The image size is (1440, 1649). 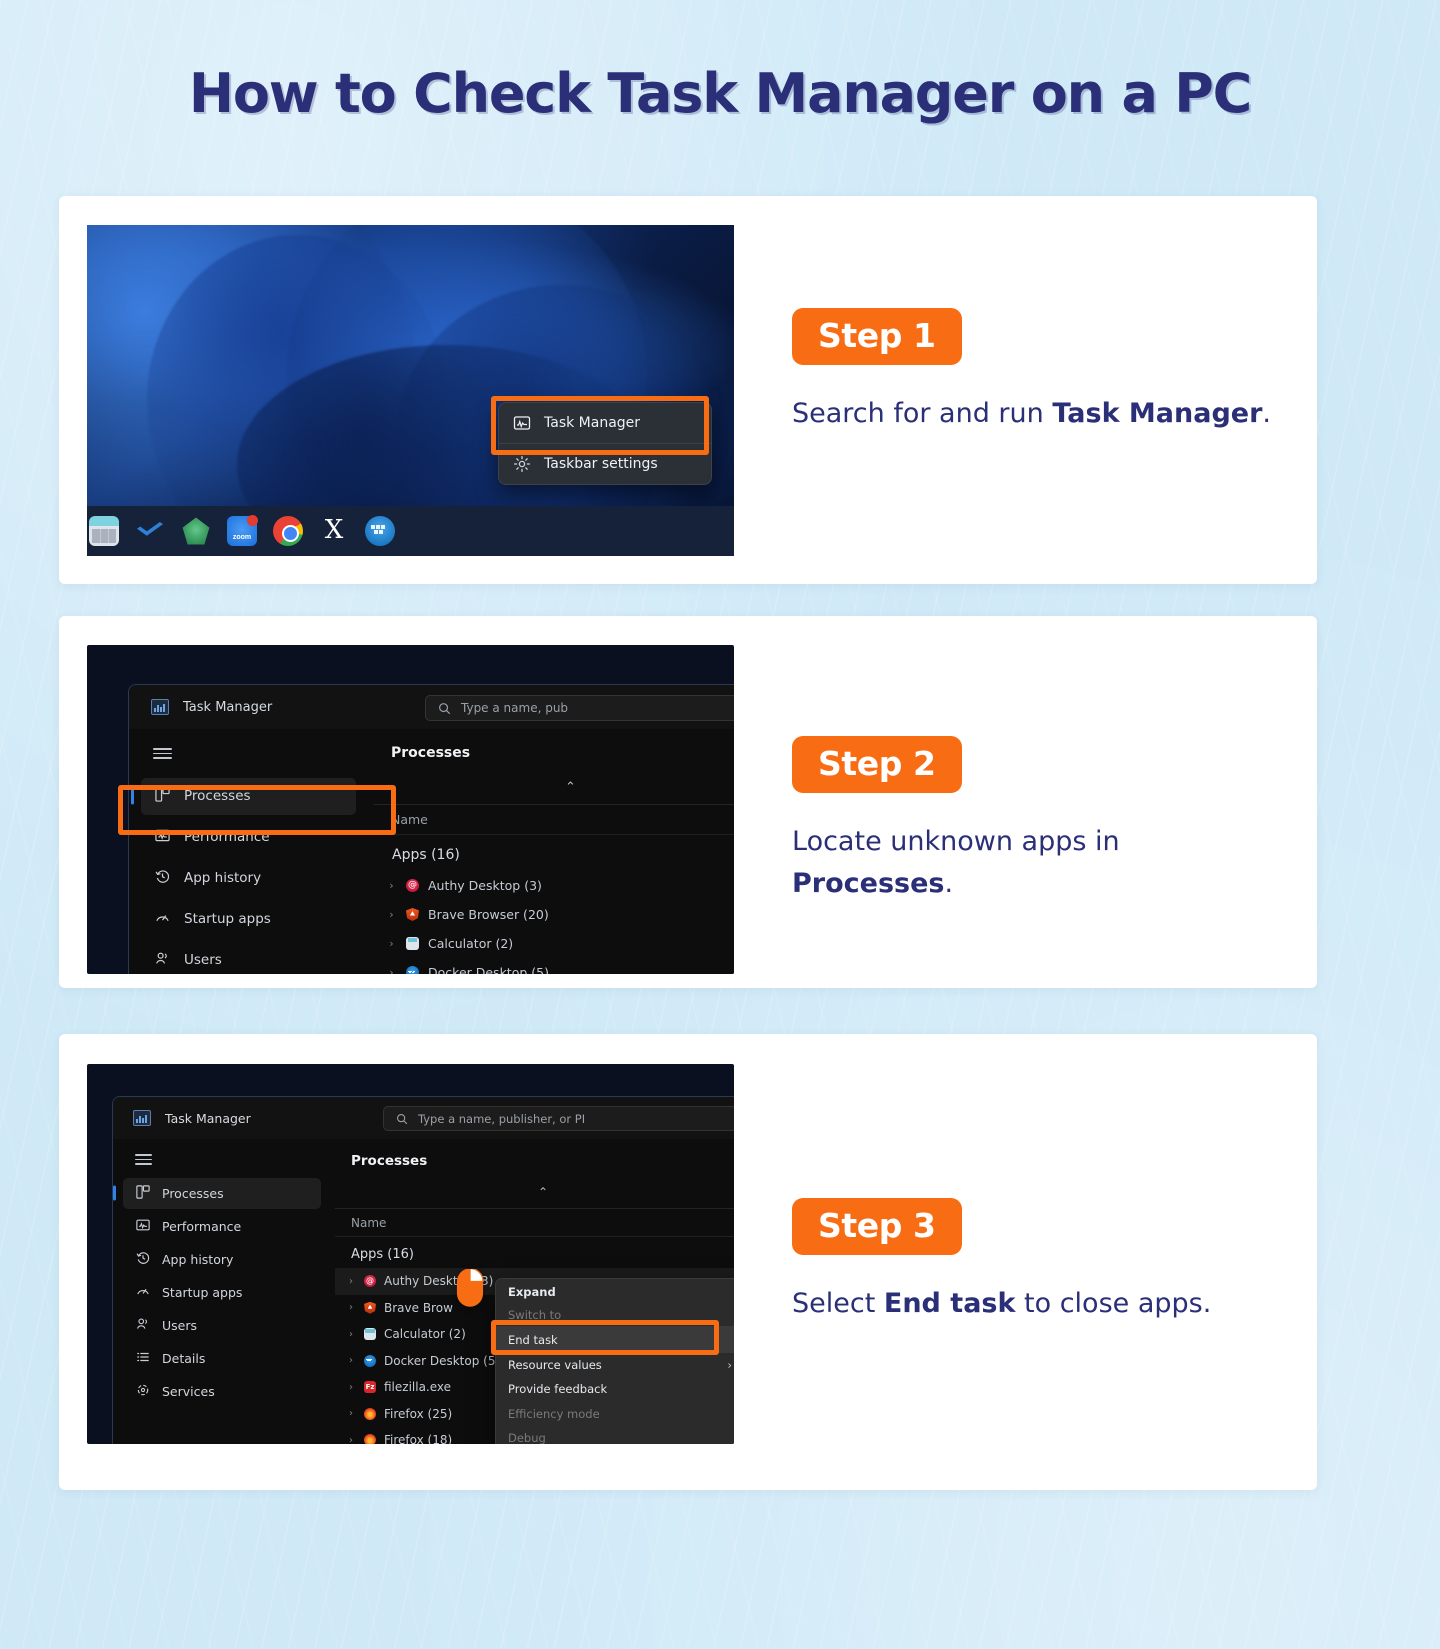 What do you see at coordinates (150, 531) in the screenshot?
I see `checkmark-icon` at bounding box center [150, 531].